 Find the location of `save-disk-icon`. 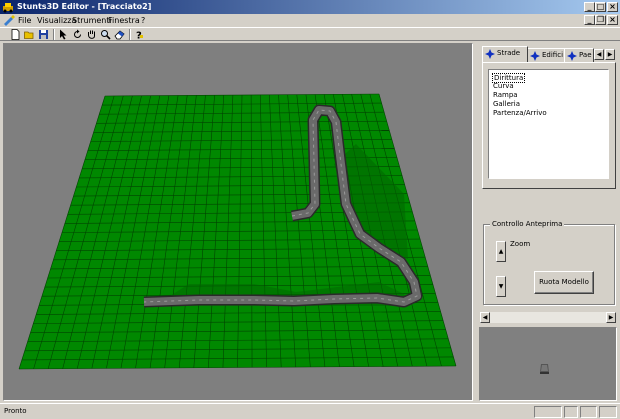

save-disk-icon is located at coordinates (43, 34).